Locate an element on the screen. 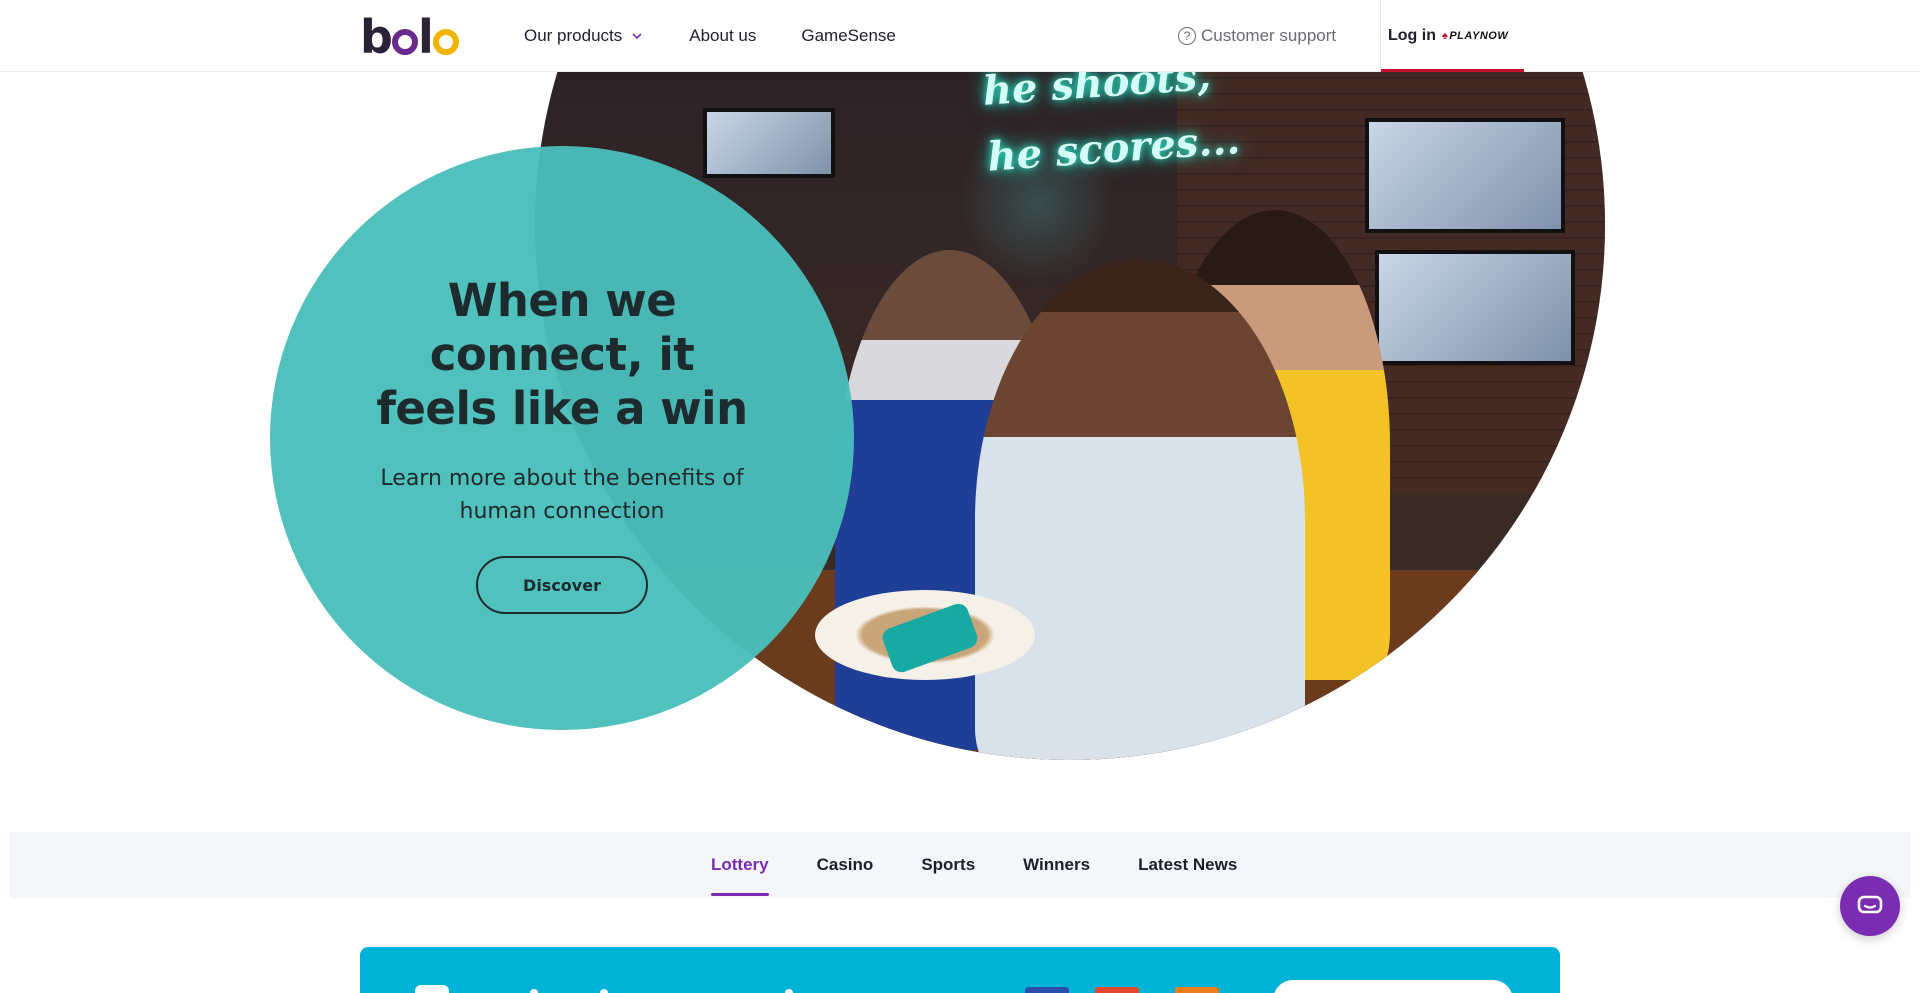 This screenshot has height=993, width=1920. discover-button: Discover is located at coordinates (562, 585).